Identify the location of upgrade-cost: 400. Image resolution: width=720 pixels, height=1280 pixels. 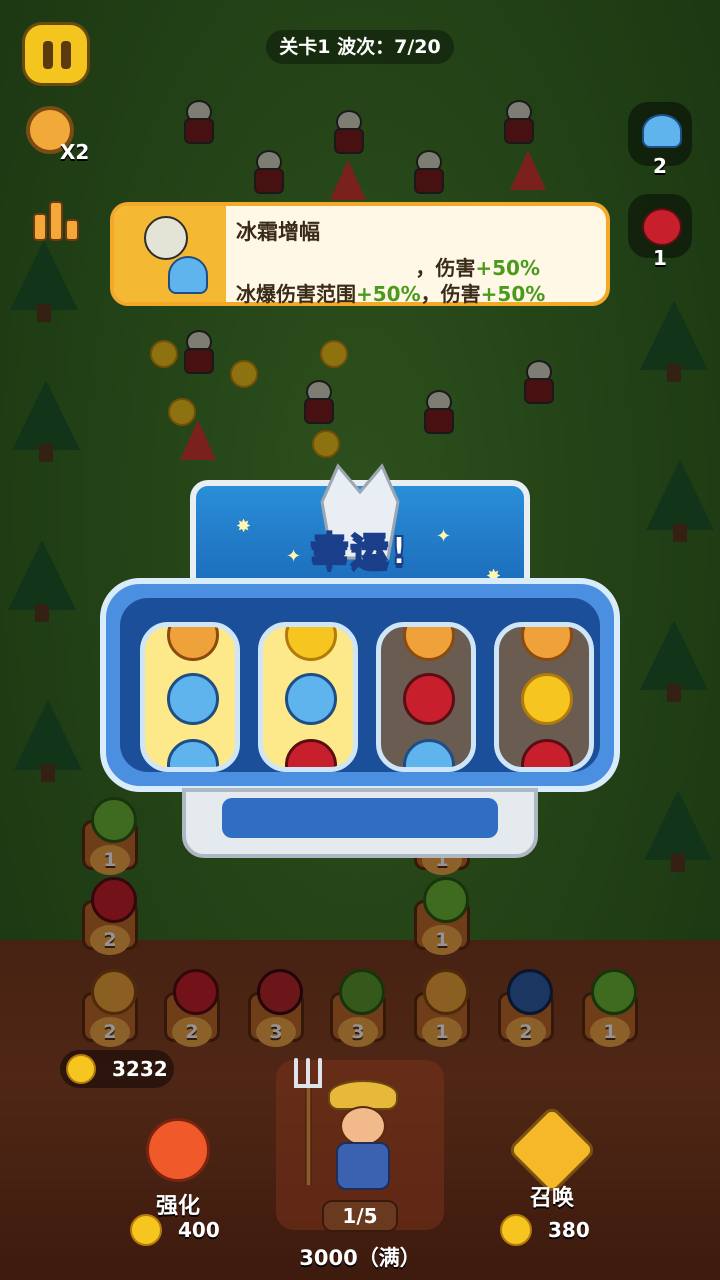
(185, 1230).